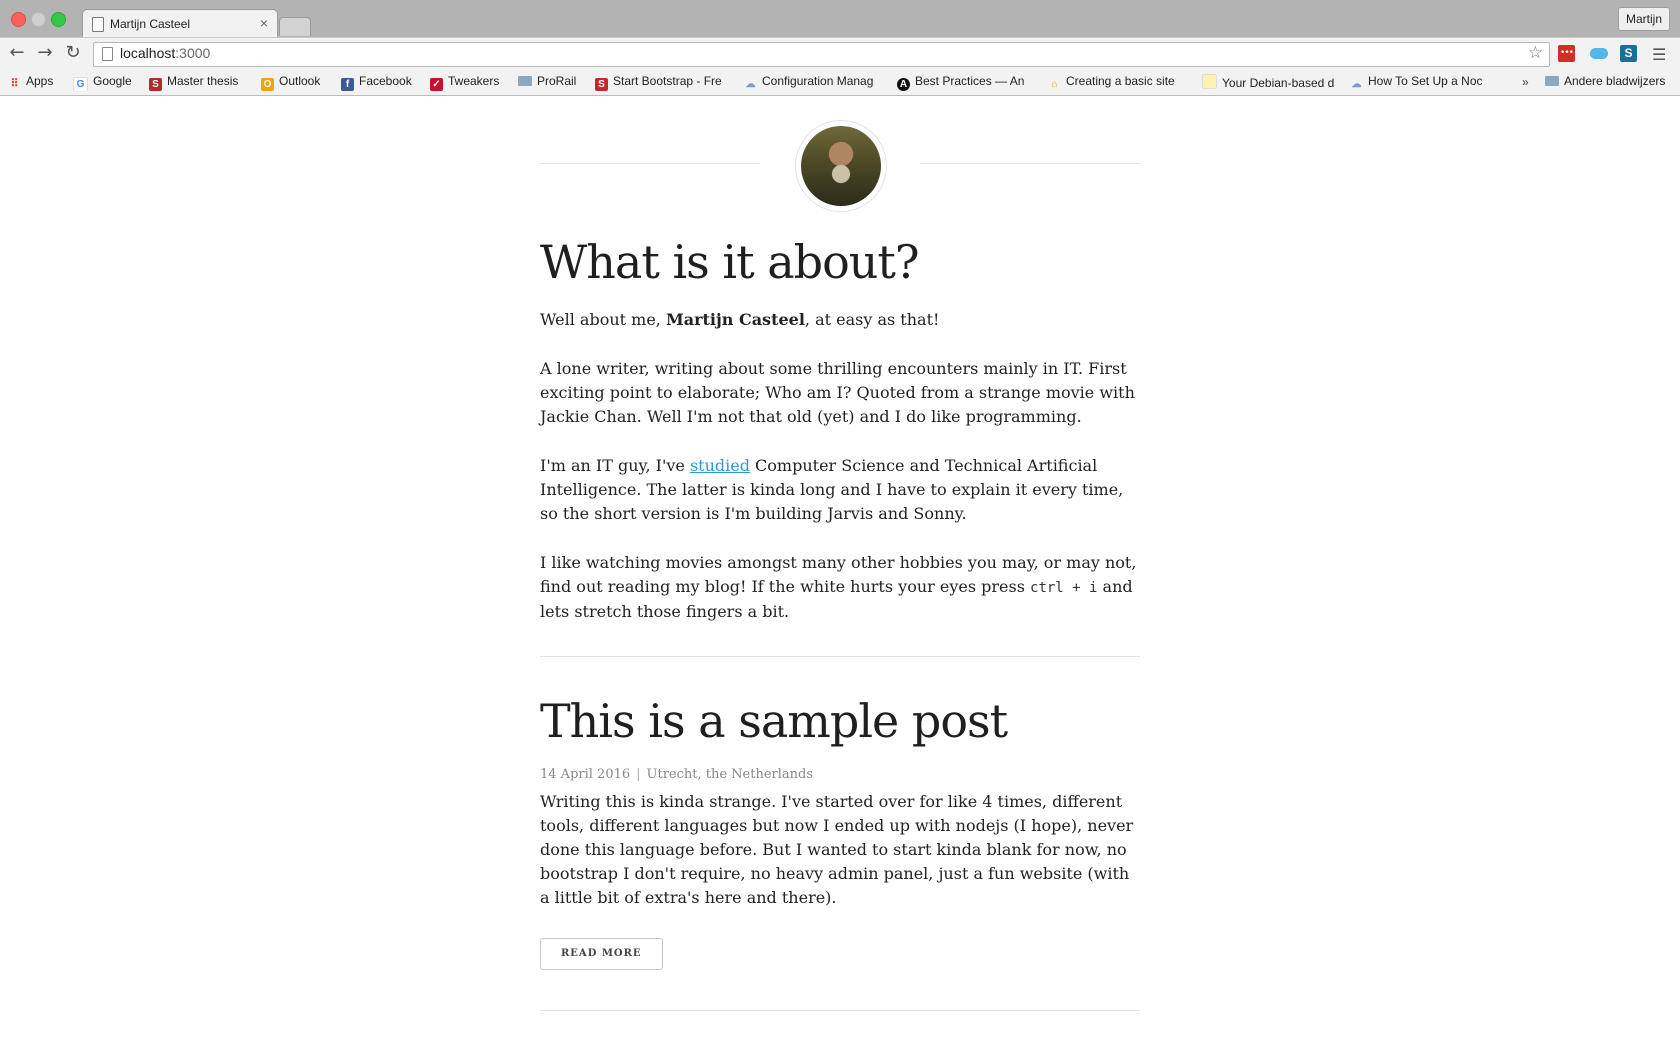 This screenshot has width=1680, height=1050. Describe the element at coordinates (1278, 83) in the screenshot. I see `bookmark-label: Your Debian-based d` at that location.